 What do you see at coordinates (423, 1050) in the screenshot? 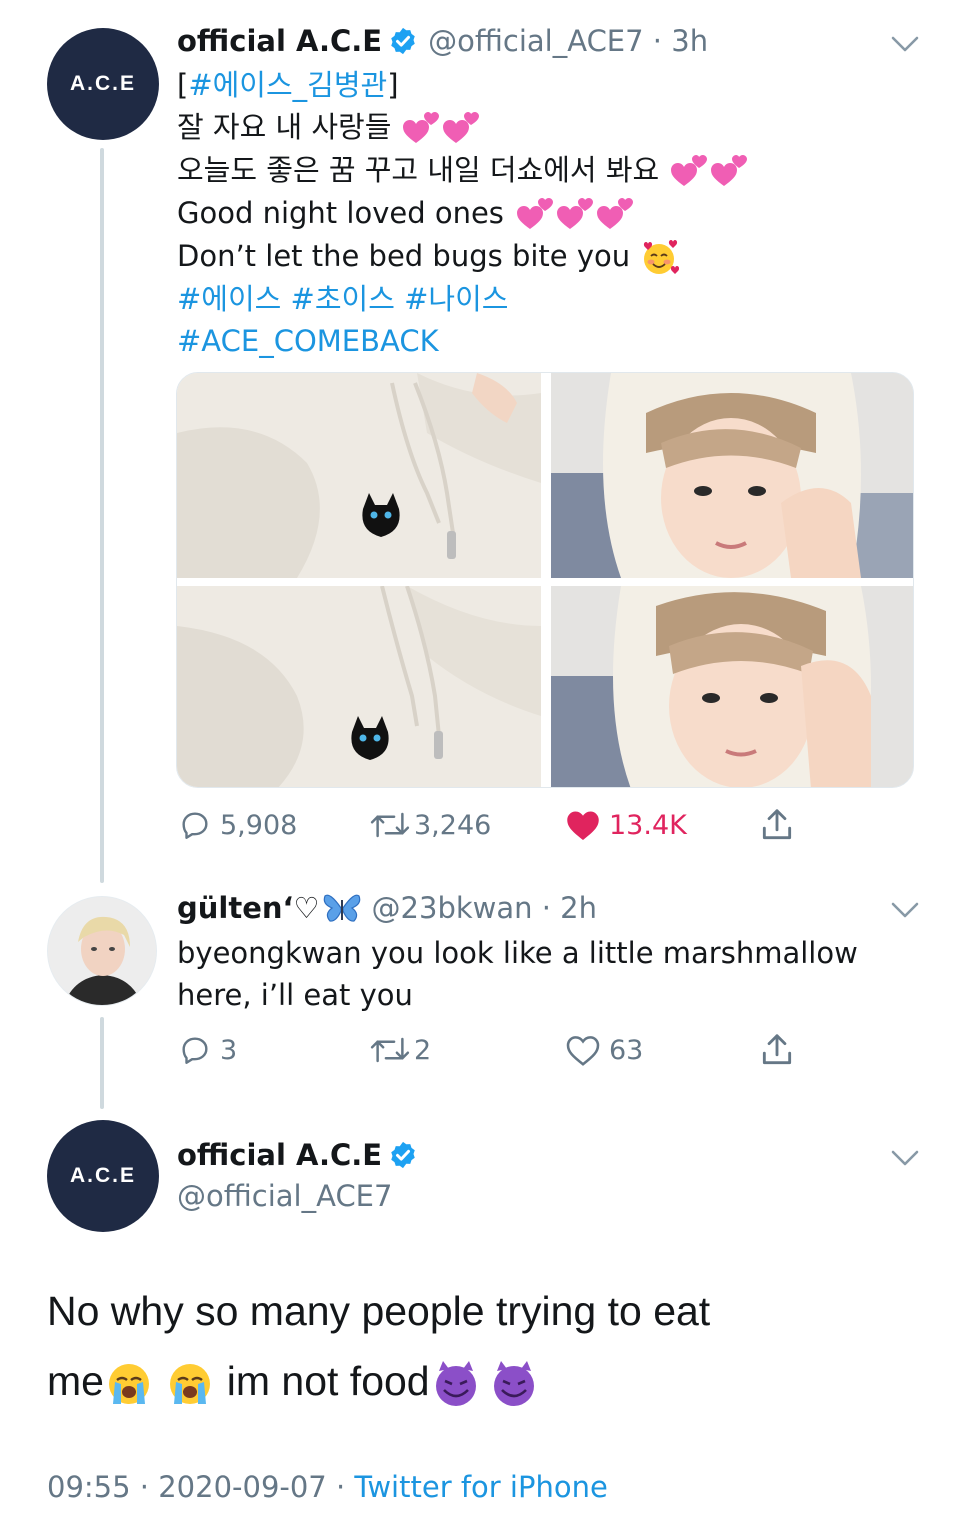
I see `retweet-count: 2` at bounding box center [423, 1050].